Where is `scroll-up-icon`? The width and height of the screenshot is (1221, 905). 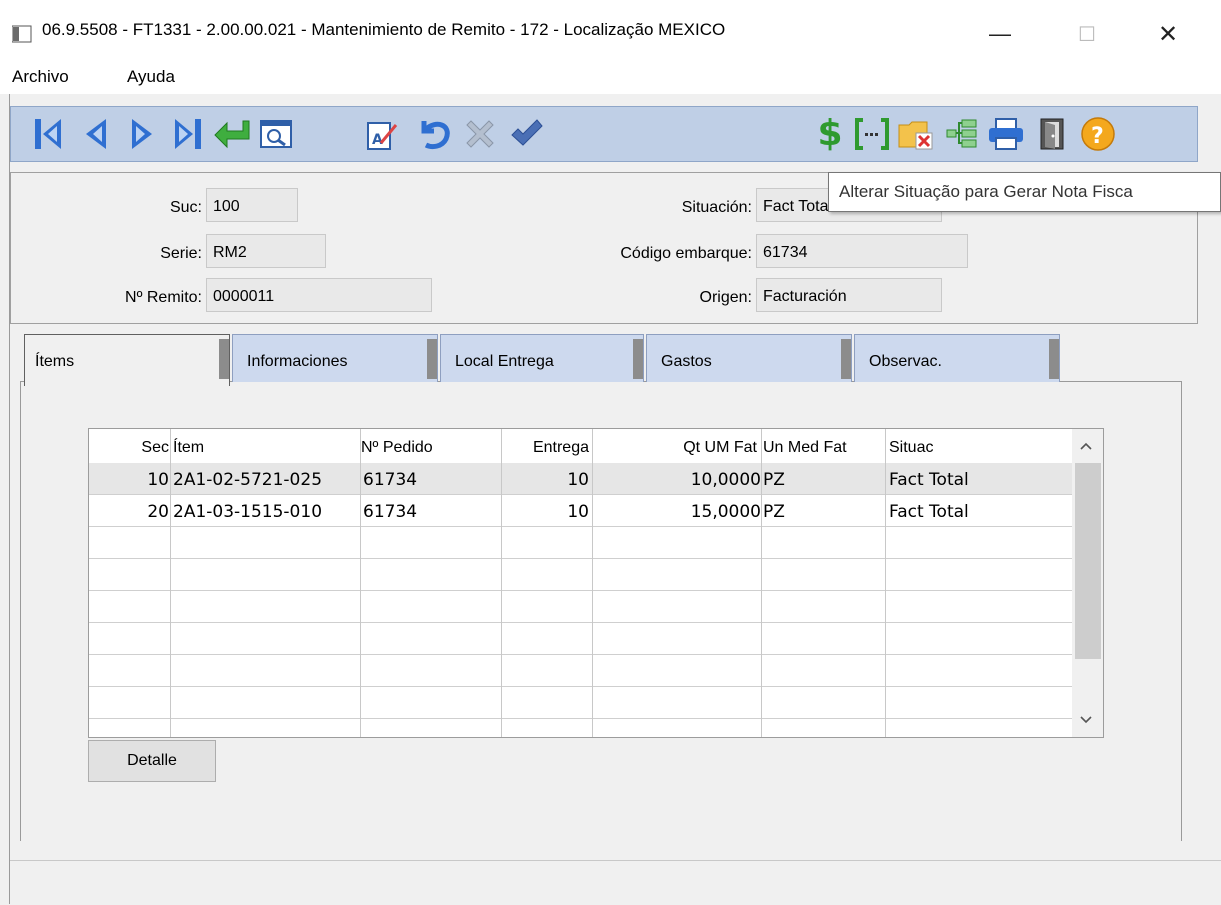
scroll-up-icon is located at coordinates (1086, 446).